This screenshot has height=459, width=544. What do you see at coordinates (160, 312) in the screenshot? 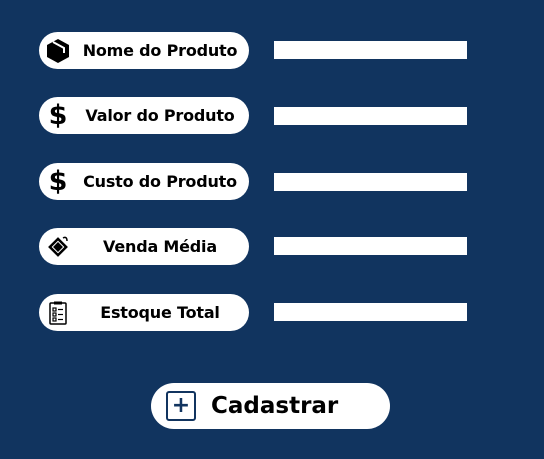
I see `label-text: Estoque Total` at bounding box center [160, 312].